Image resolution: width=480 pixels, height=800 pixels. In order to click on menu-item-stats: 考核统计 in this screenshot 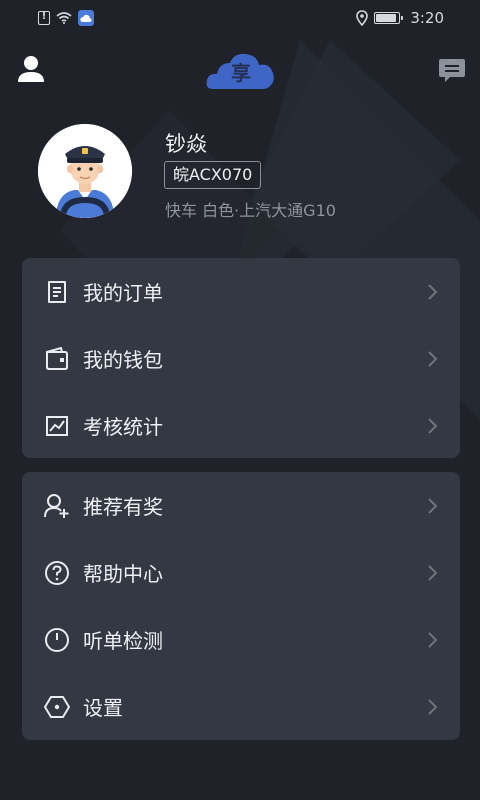, I will do `click(241, 425)`.